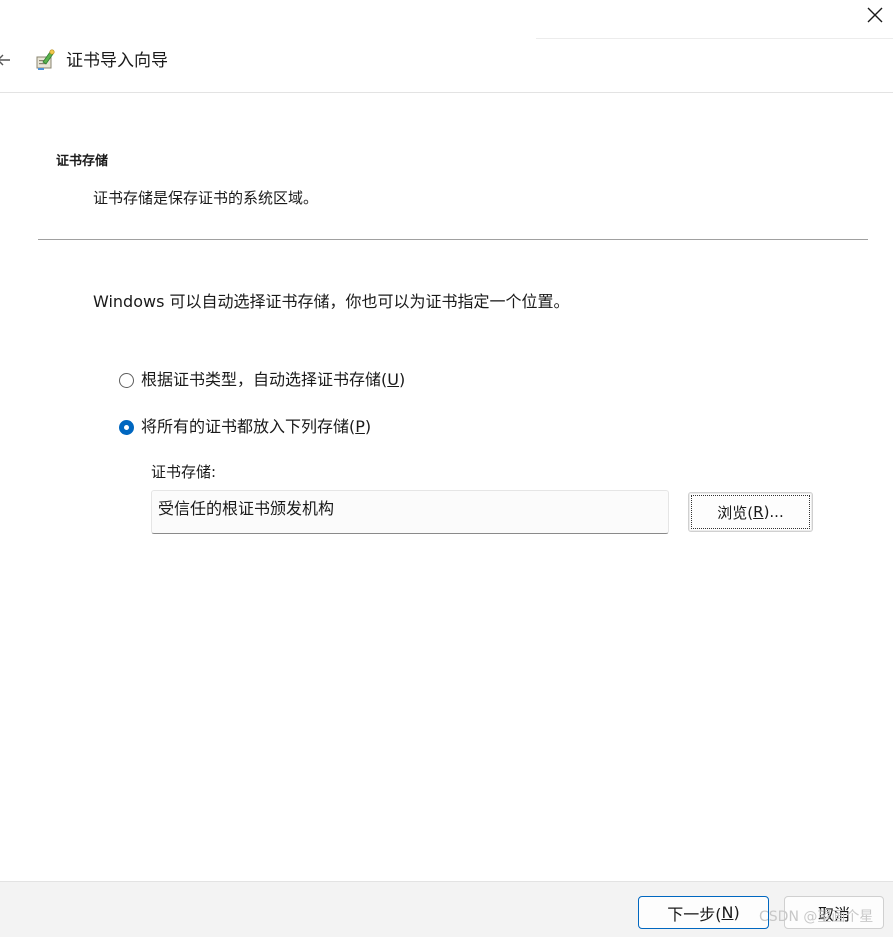 Image resolution: width=893 pixels, height=937 pixels. What do you see at coordinates (703, 912) in the screenshot?
I see `next-button: 下一步(N)` at bounding box center [703, 912].